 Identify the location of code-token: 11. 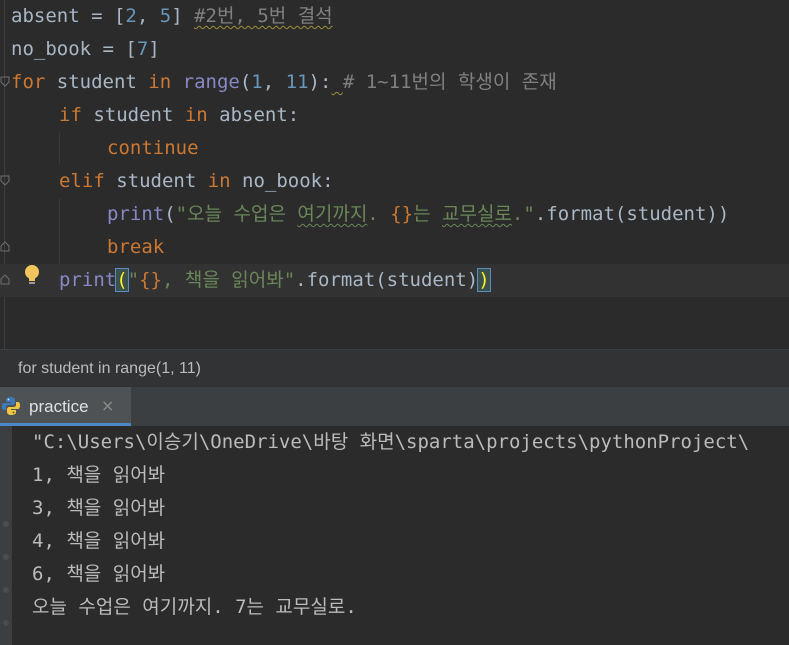
(297, 82).